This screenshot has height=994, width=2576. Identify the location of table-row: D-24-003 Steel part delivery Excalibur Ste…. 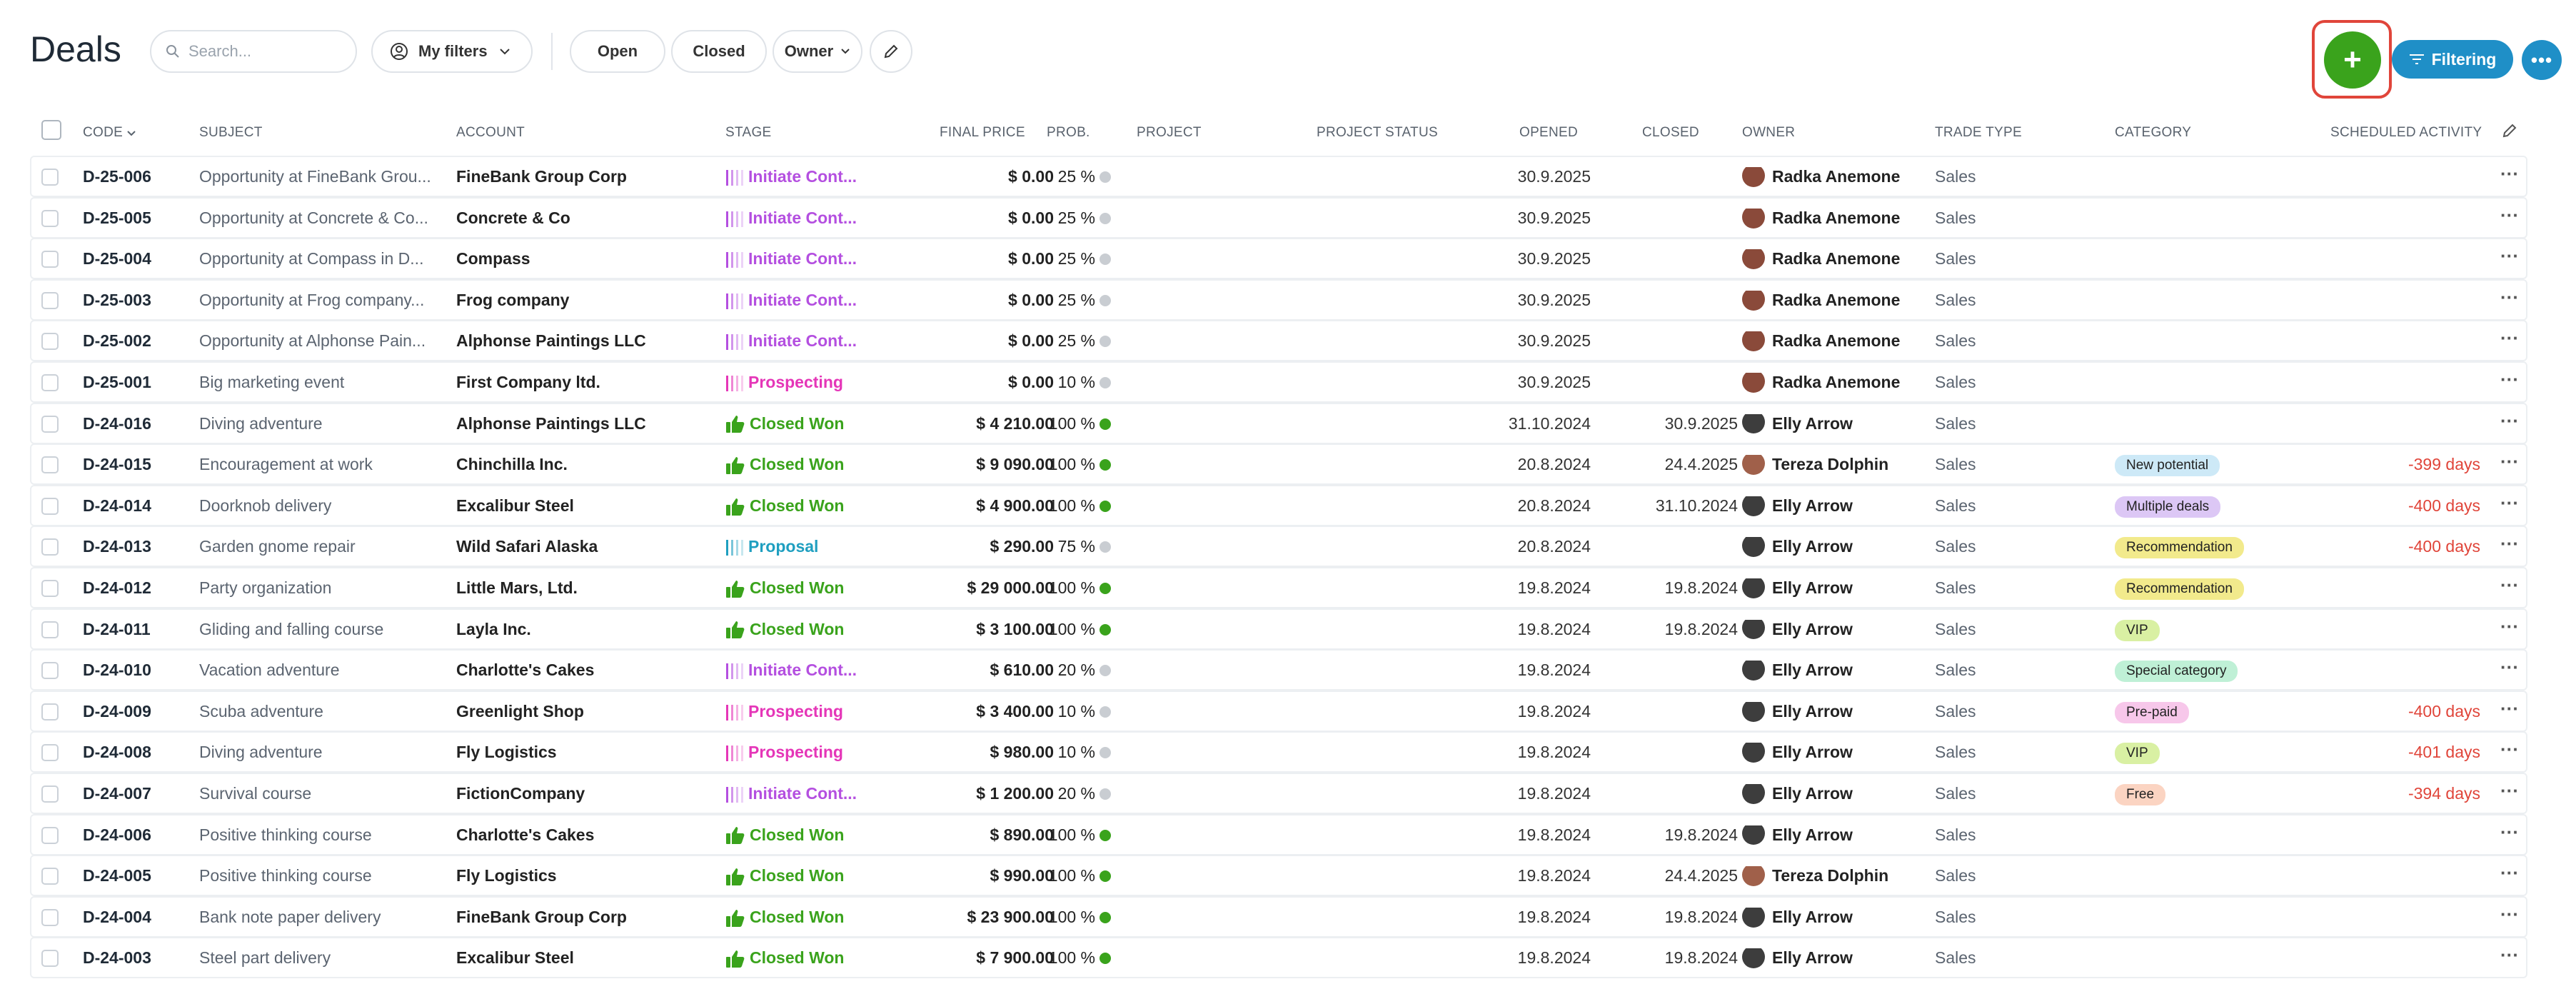
(1279, 958).